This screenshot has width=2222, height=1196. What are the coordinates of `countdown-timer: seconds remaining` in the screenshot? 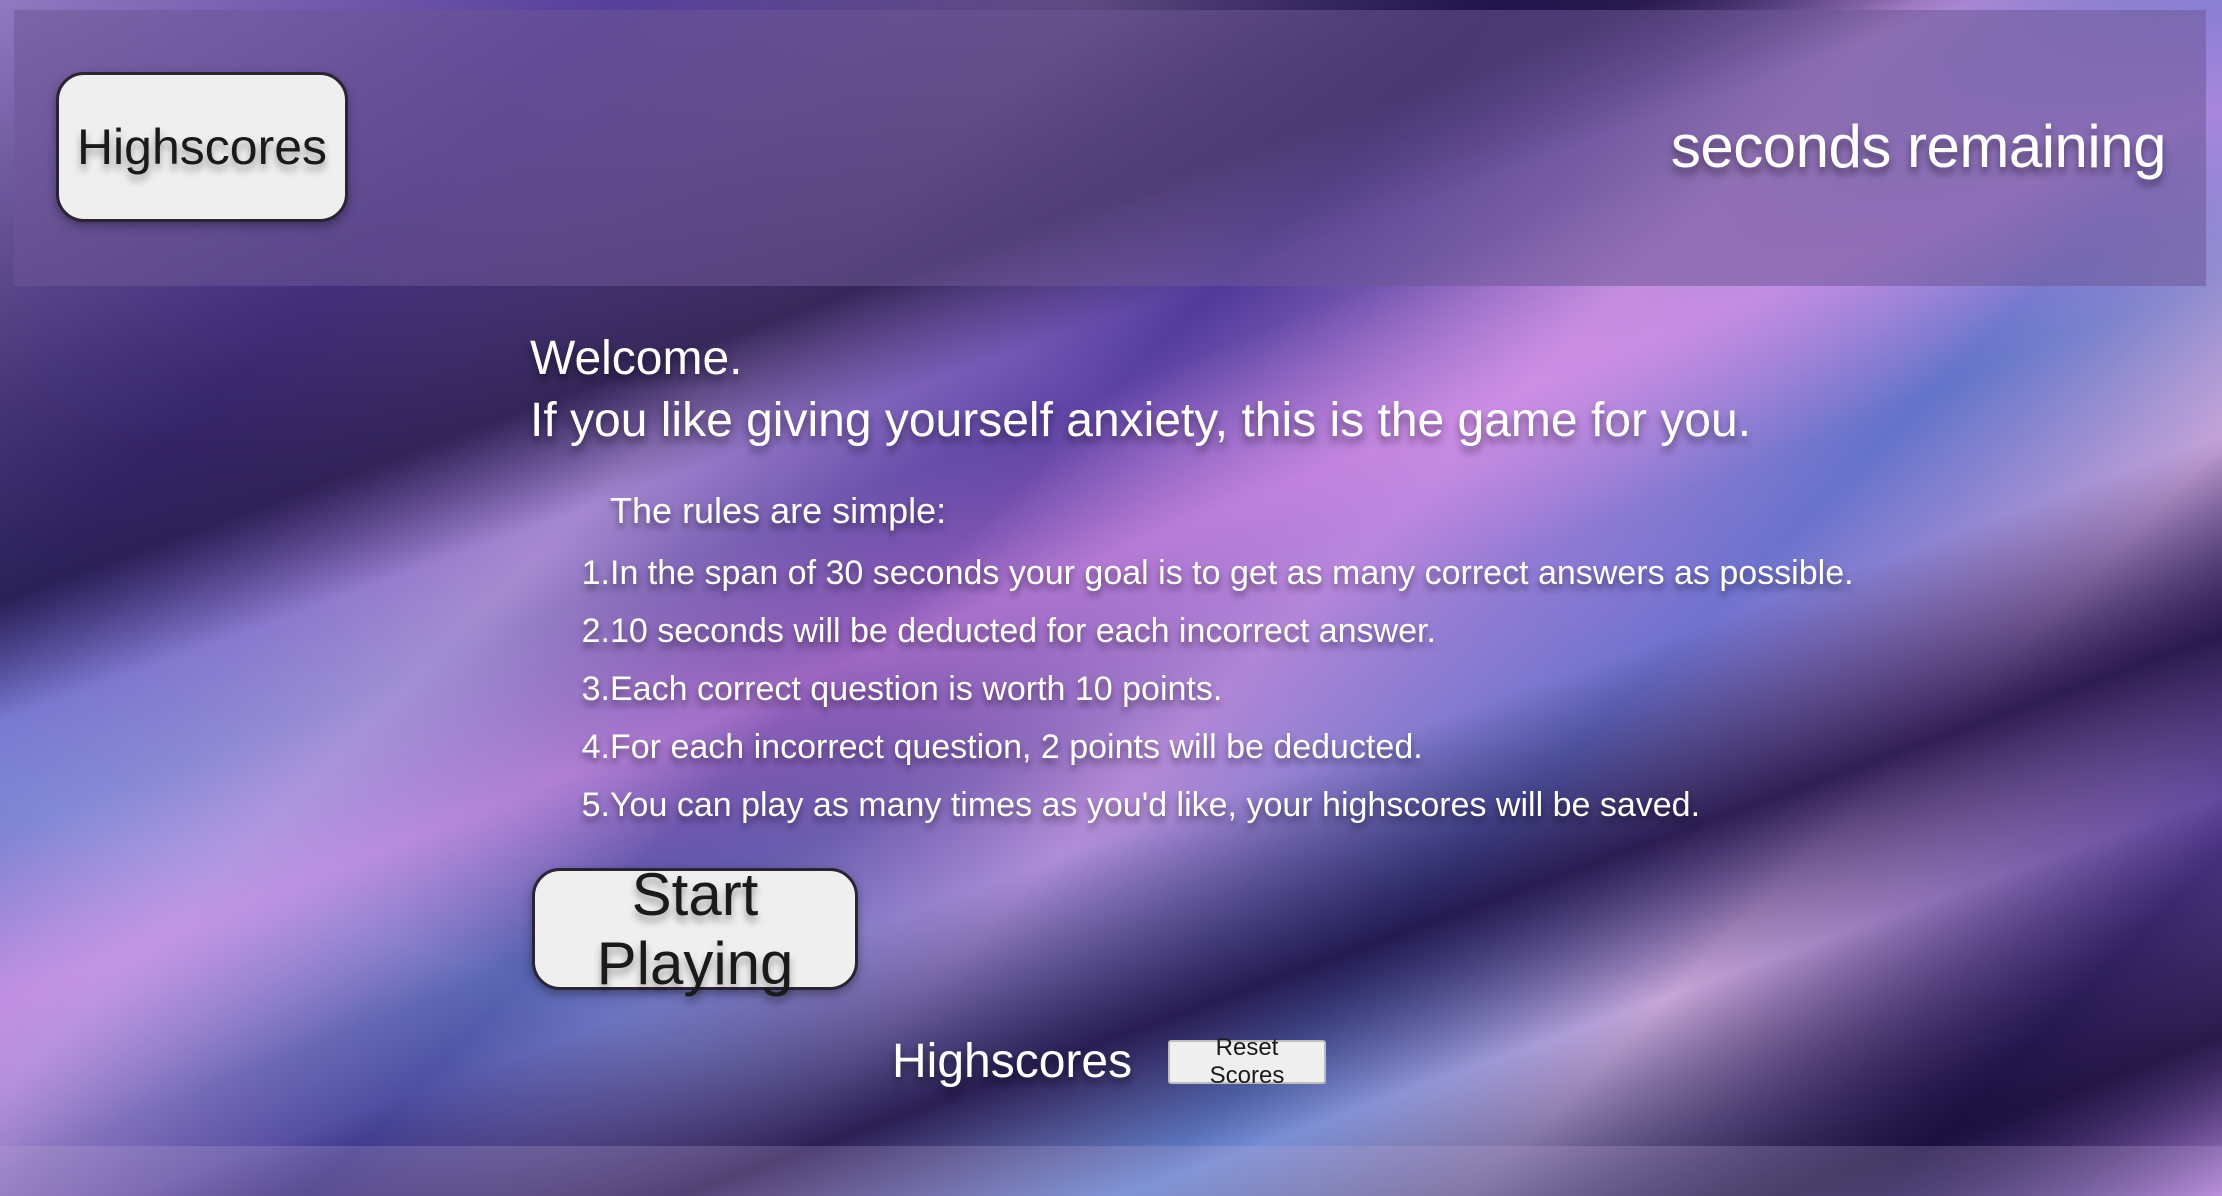 It's located at (1914, 146).